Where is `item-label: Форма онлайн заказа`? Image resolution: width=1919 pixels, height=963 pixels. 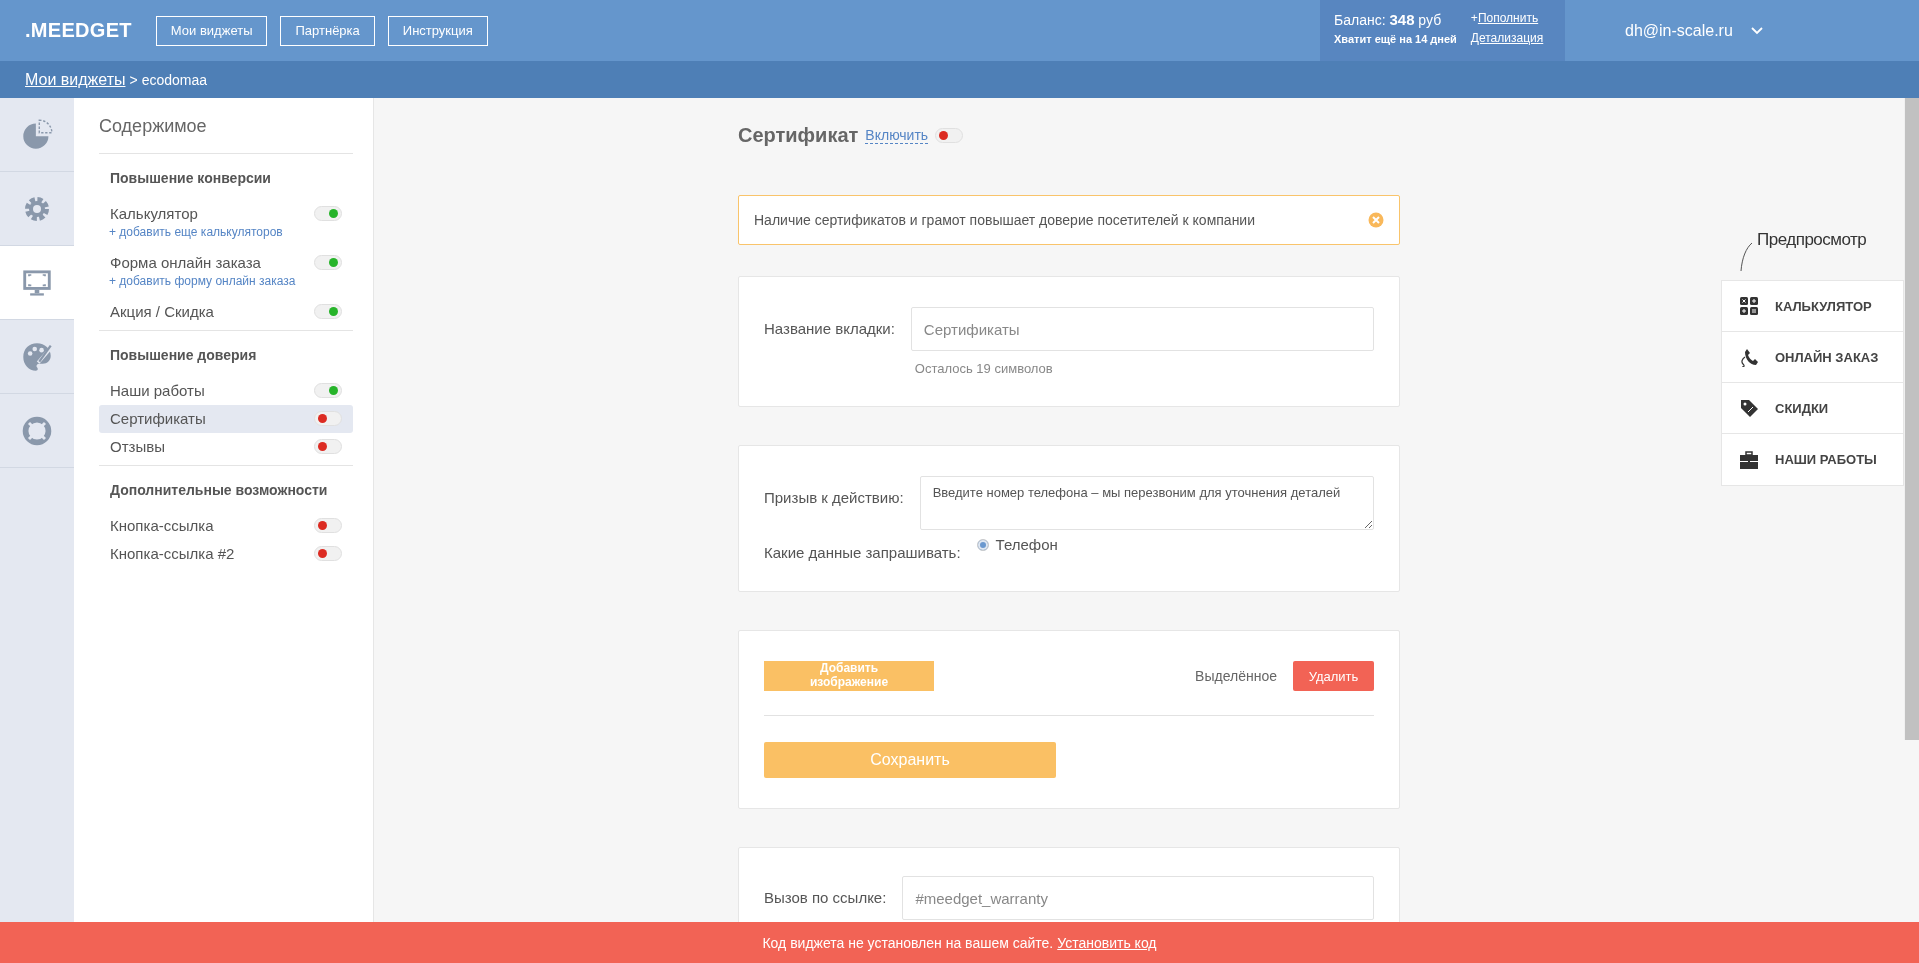
item-label: Форма онлайн заказа is located at coordinates (185, 262).